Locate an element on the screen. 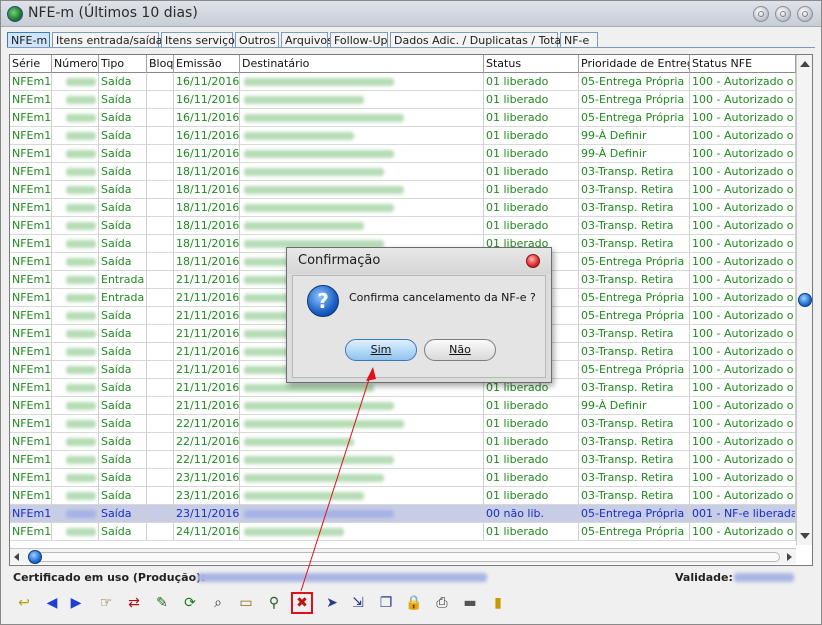 This screenshot has height=625, width=822. tab-4: Arquivos is located at coordinates (307, 40).